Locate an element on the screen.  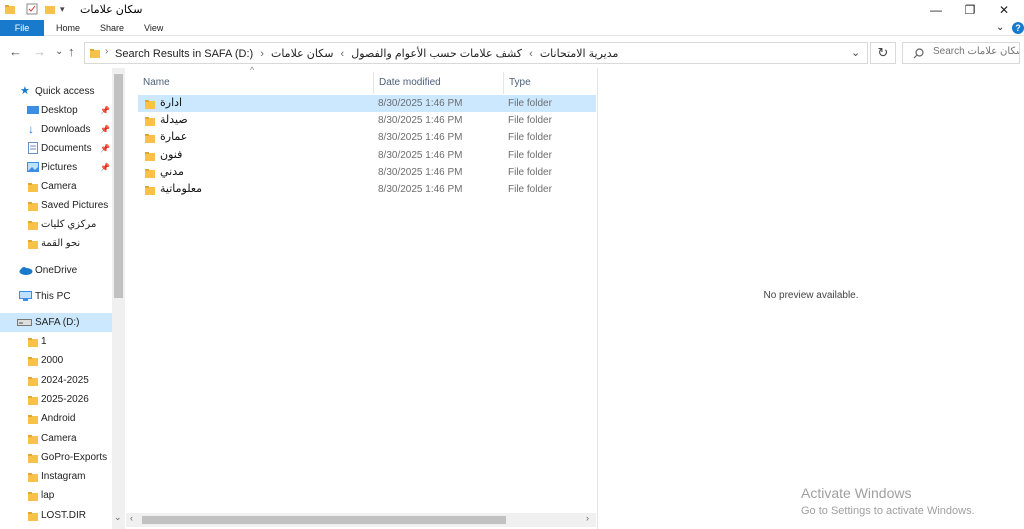
forward-button: → is located at coordinates (39, 51).